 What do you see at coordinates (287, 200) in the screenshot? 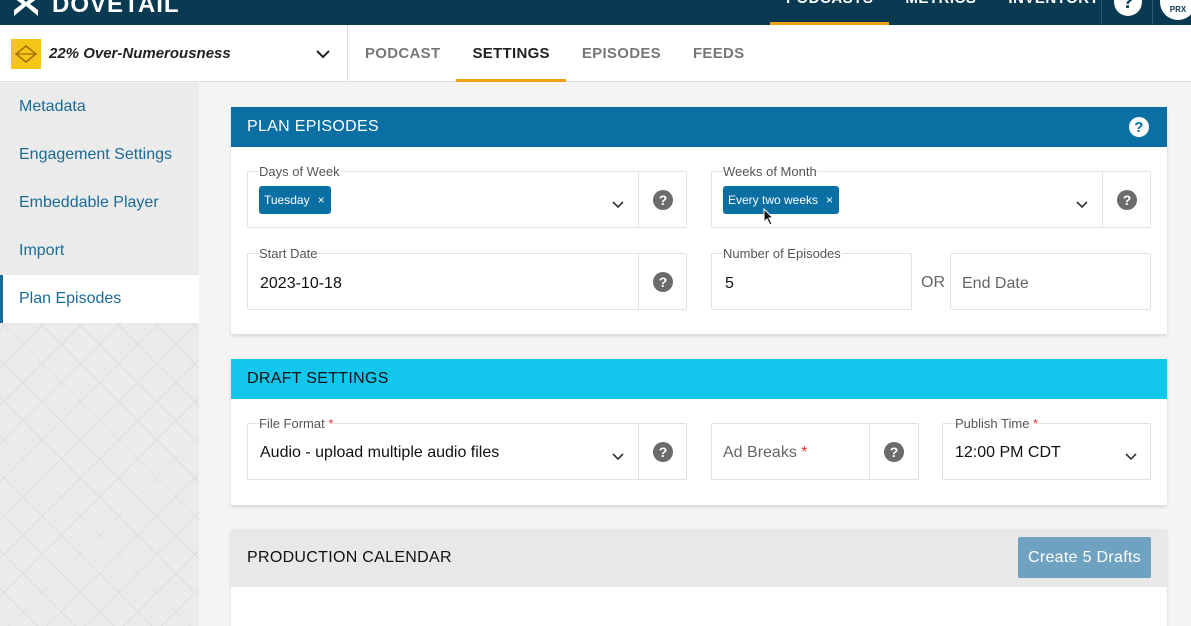
I see `chip-label: Tuesday` at bounding box center [287, 200].